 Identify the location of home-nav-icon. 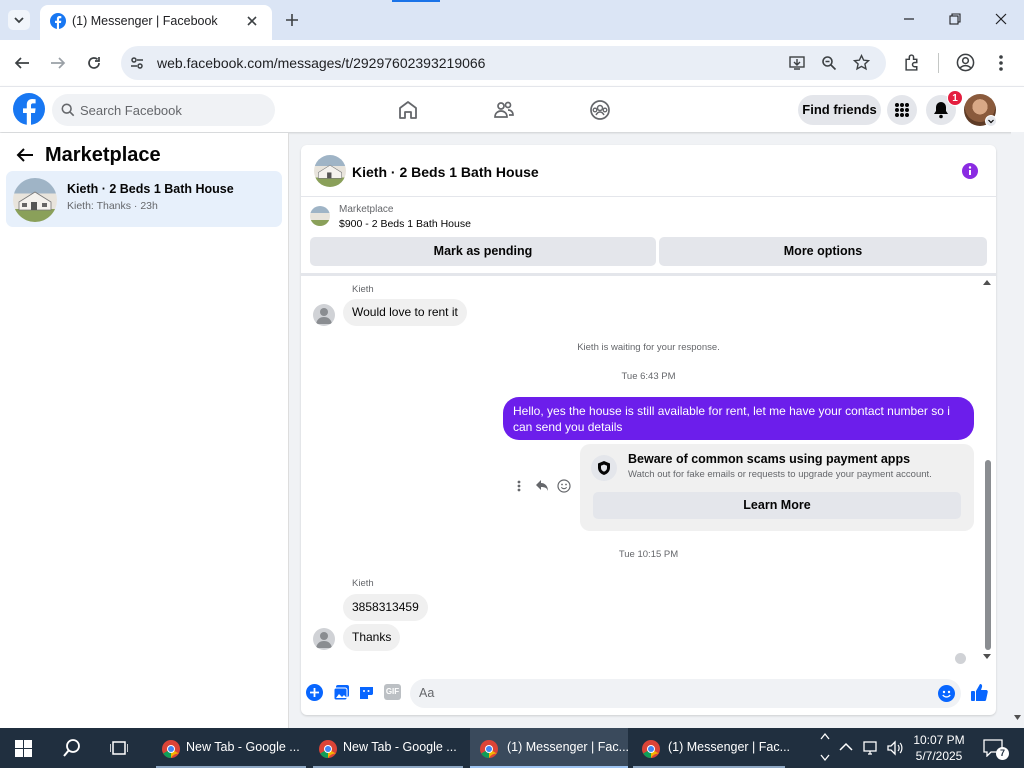
(408, 110).